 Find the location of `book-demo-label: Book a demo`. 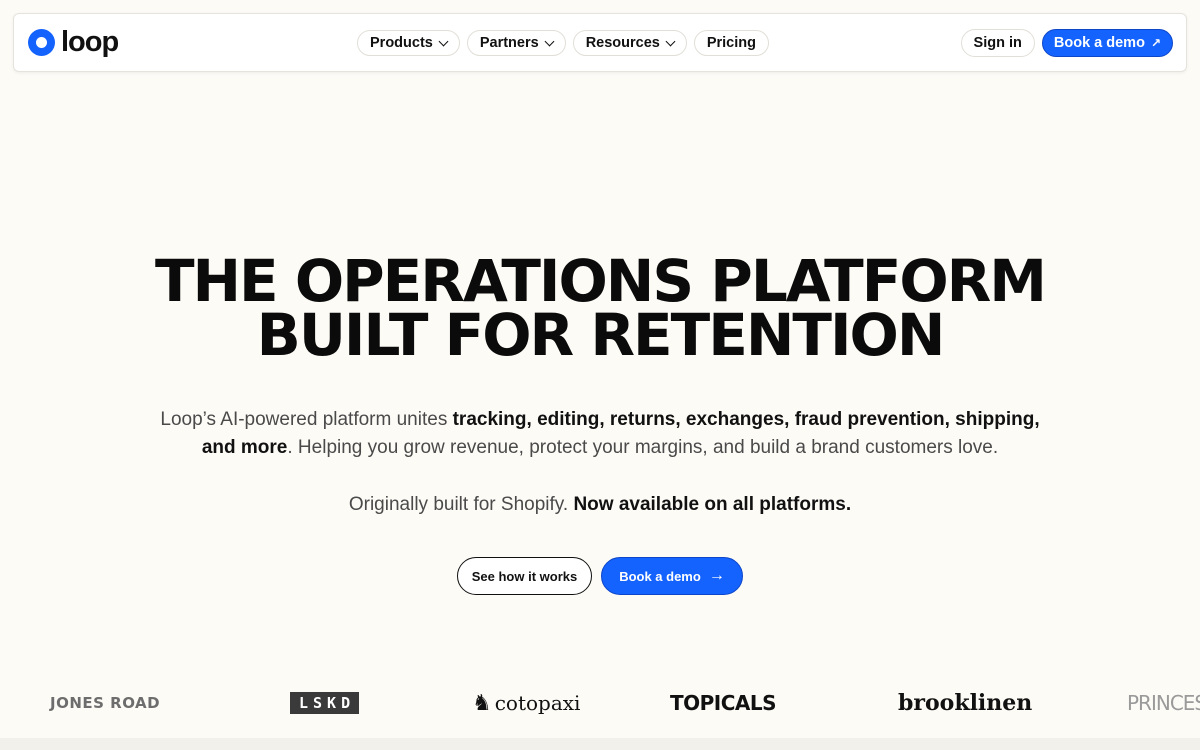

book-demo-label: Book a demo is located at coordinates (1099, 43).